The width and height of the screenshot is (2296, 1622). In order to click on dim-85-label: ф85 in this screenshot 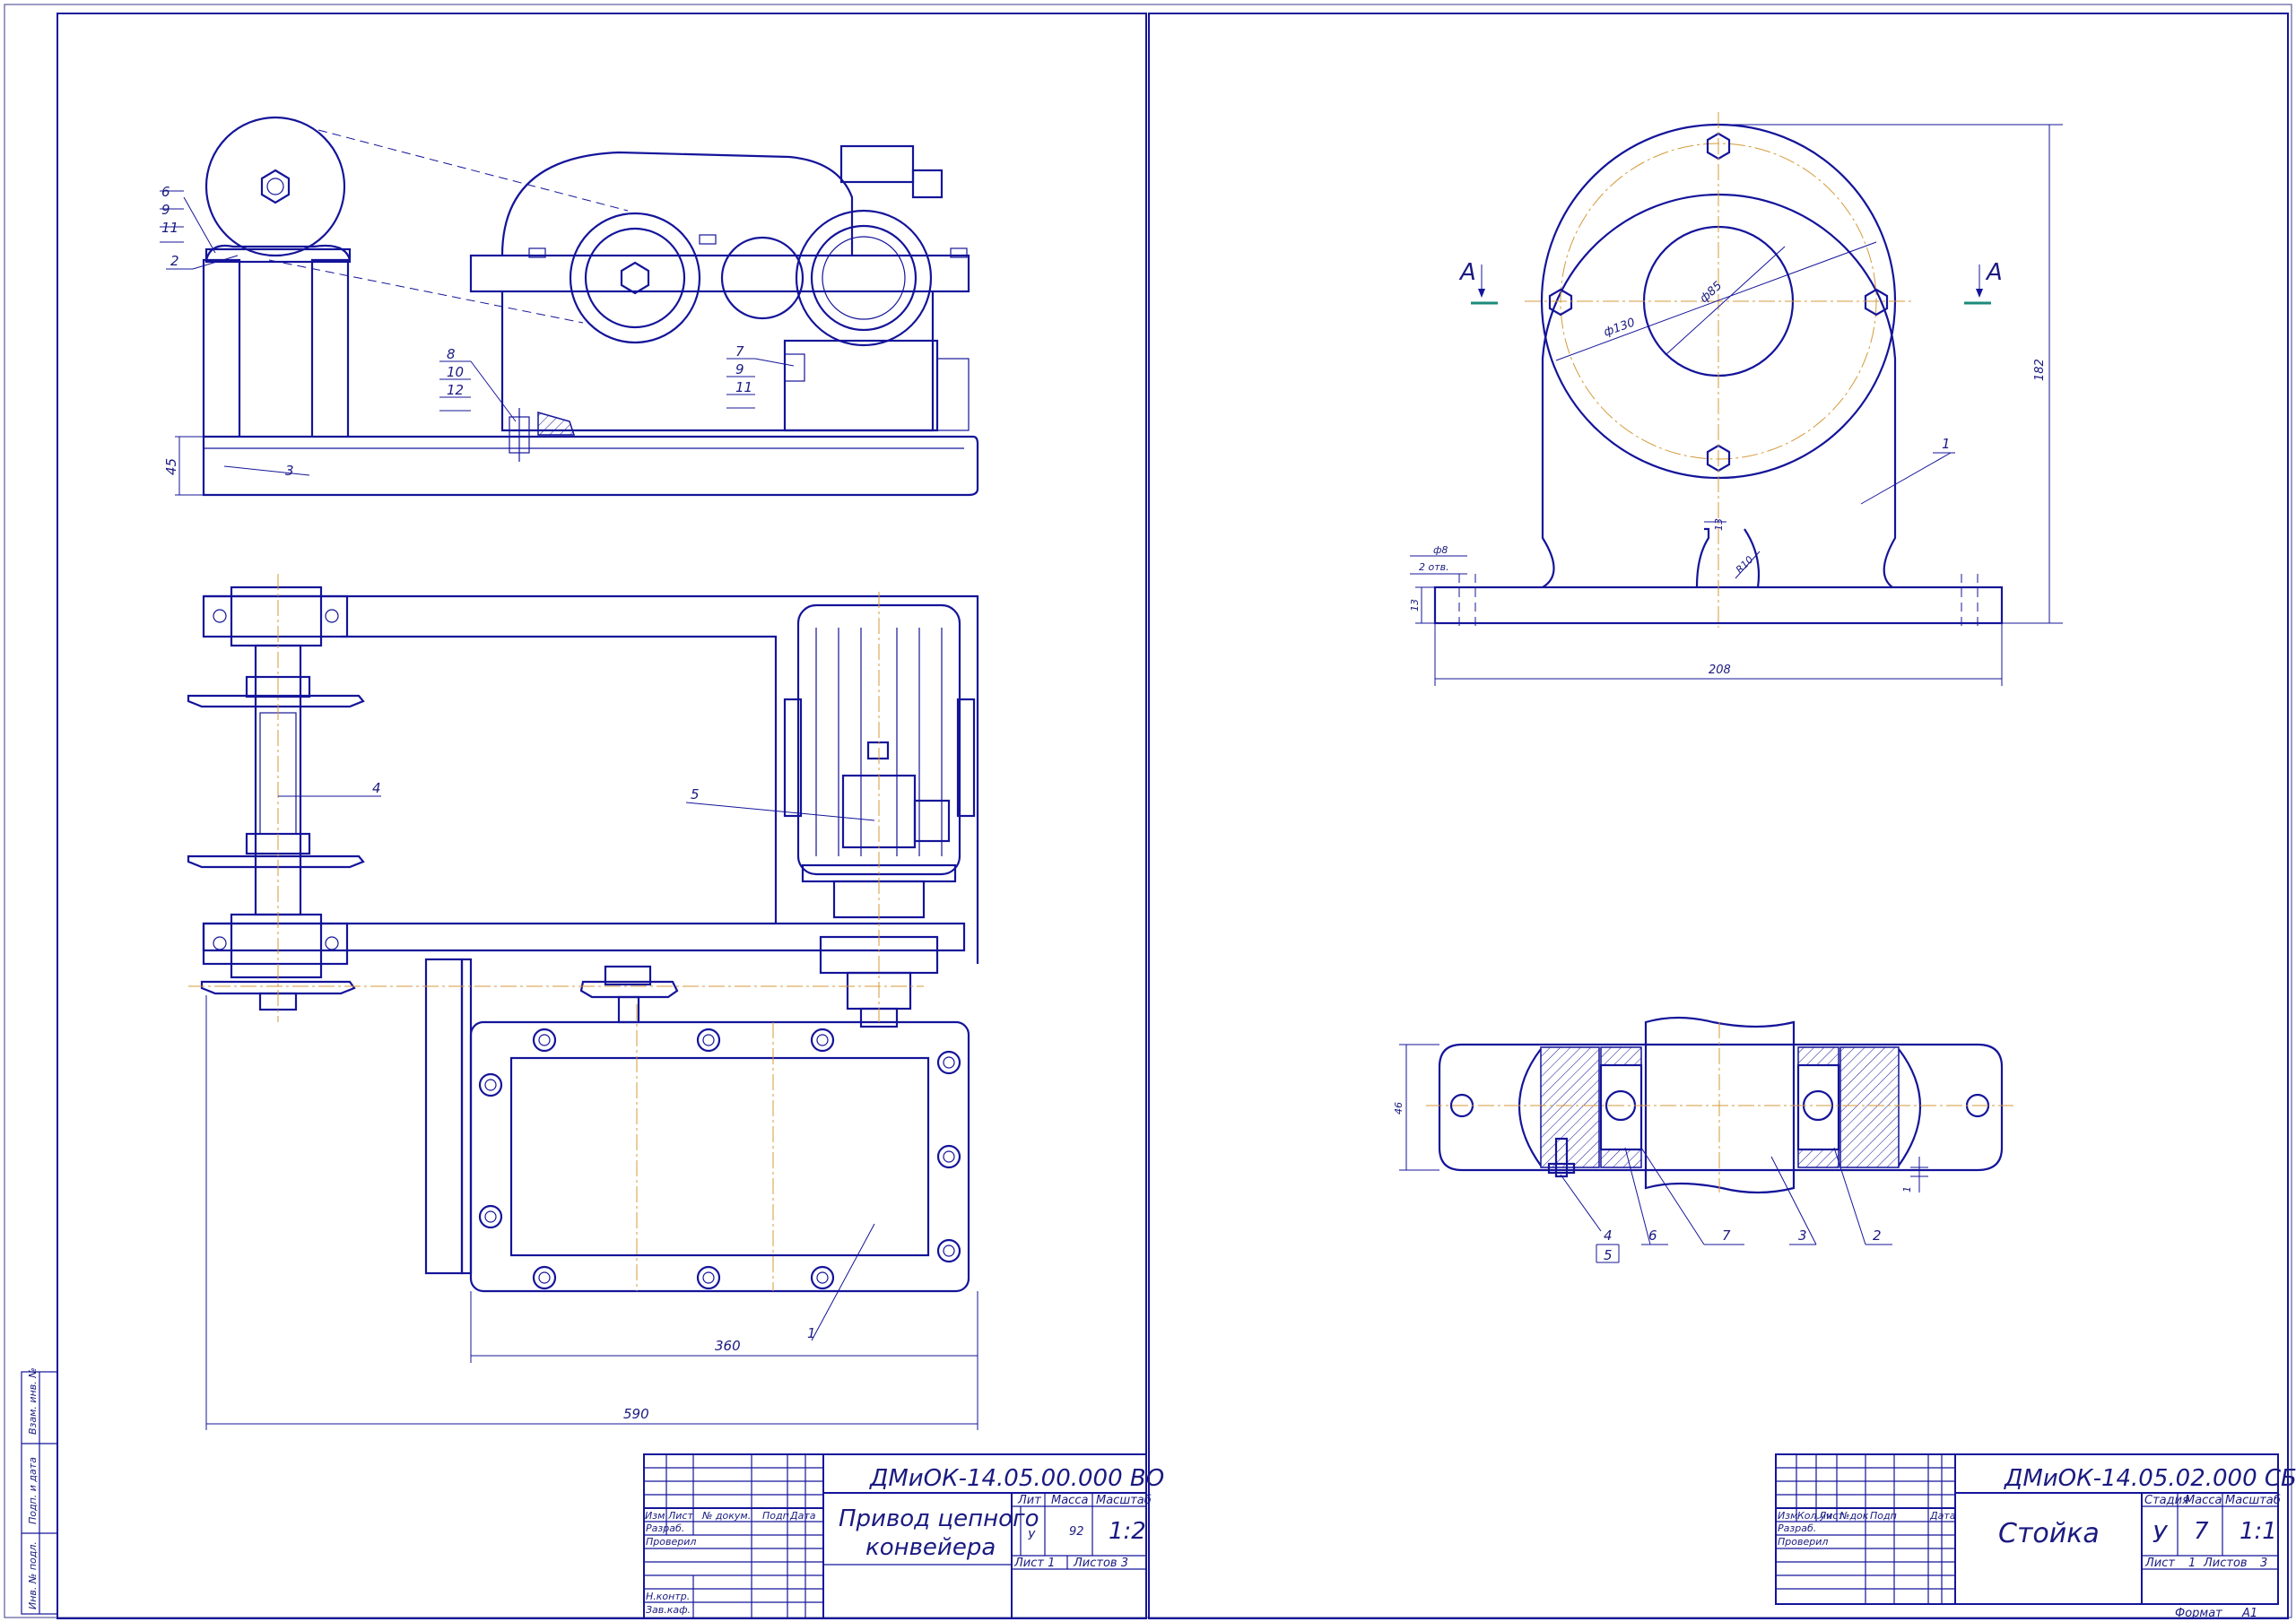, I will do `click(1712, 292)`.